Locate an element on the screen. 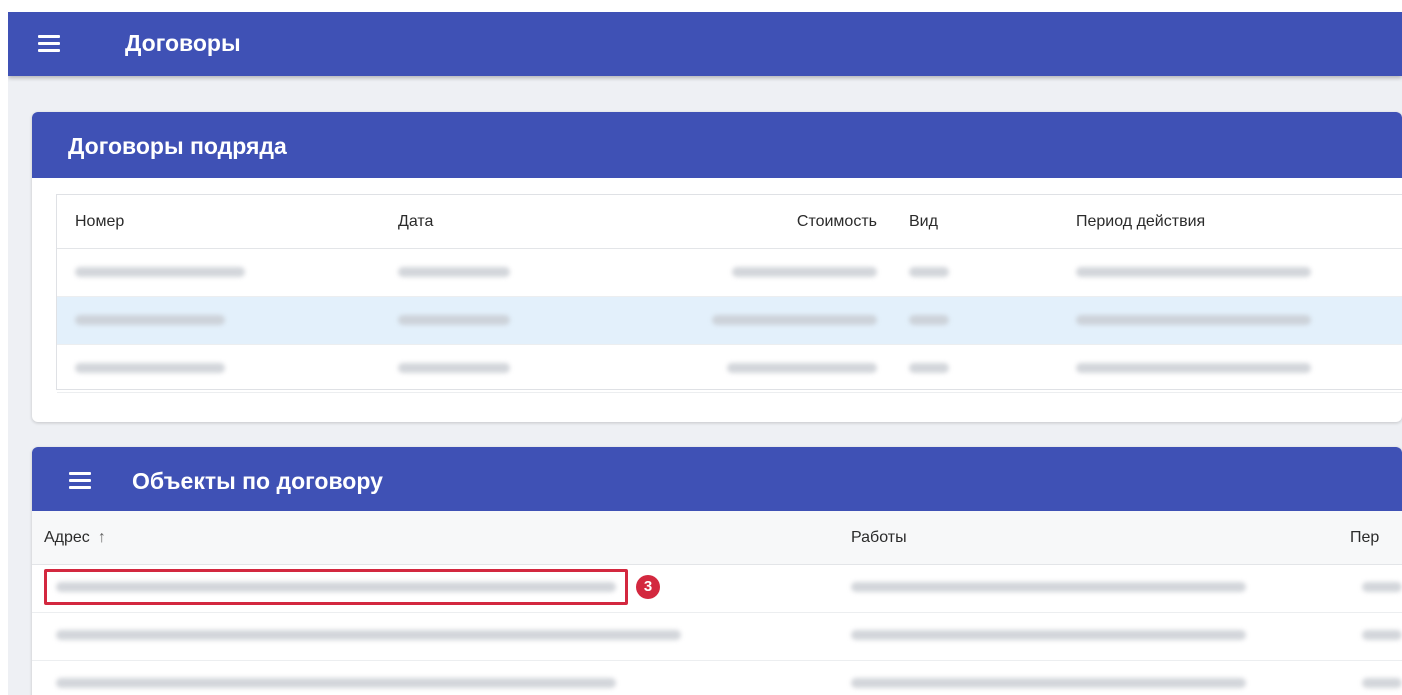 This screenshot has height=695, width=1402. table-row-selected is located at coordinates (729, 321).